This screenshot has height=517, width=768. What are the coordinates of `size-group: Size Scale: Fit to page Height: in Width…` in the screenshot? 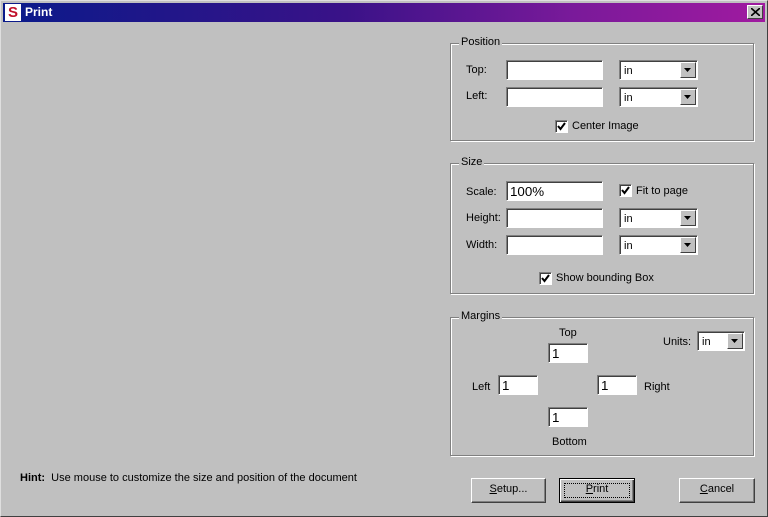 It's located at (602, 225).